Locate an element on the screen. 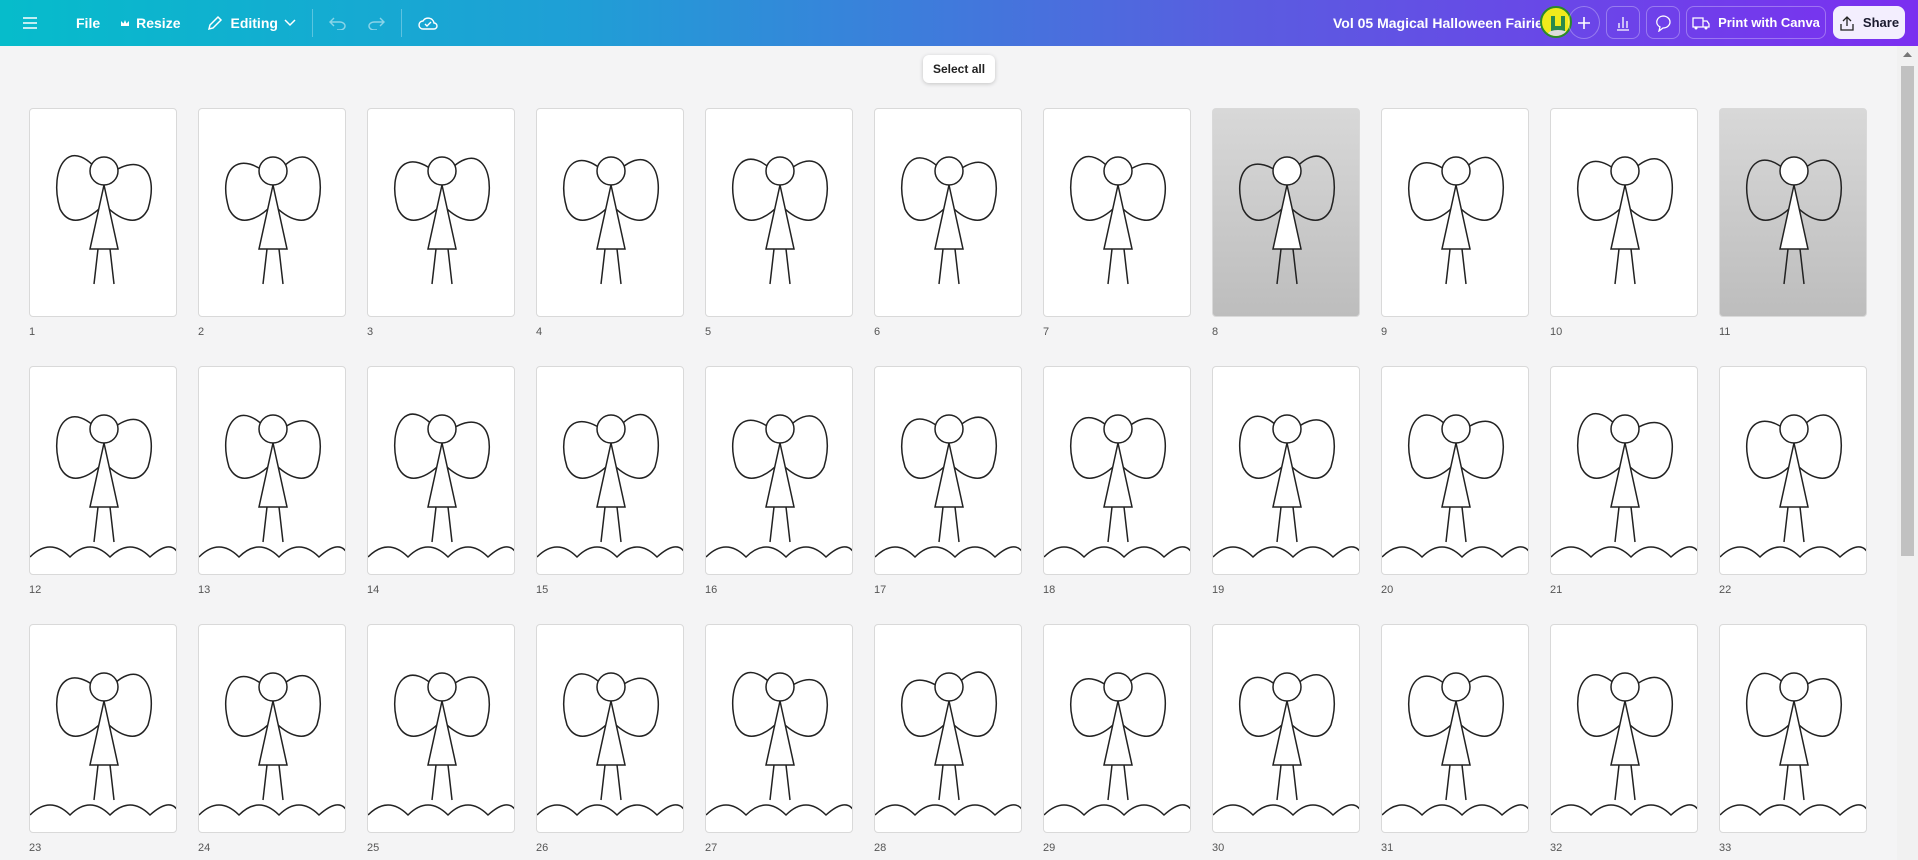  page-number: 8 is located at coordinates (1215, 332).